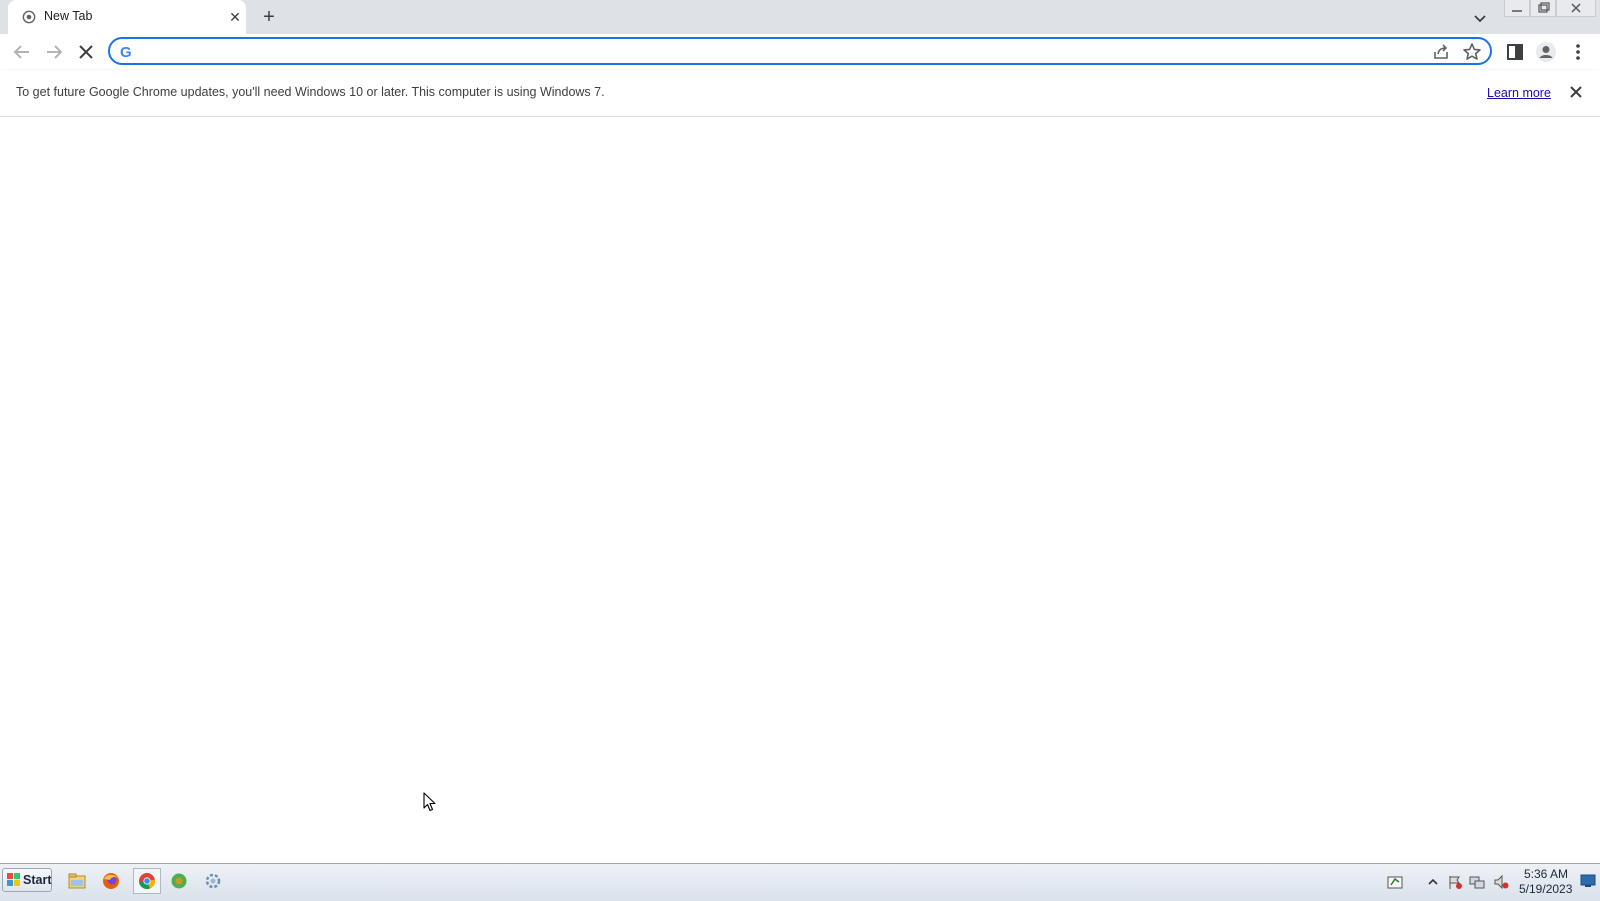 The height and width of the screenshot is (901, 1600). I want to click on taskbar-chrome-button, so click(147, 881).